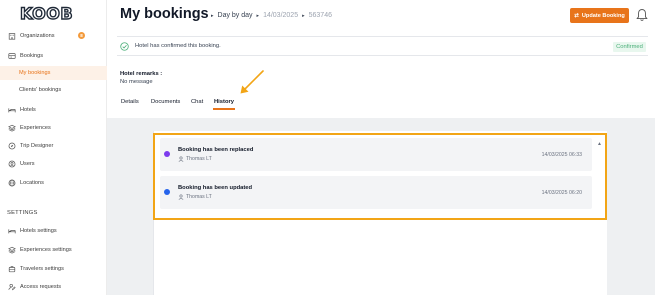 The width and height of the screenshot is (655, 295). What do you see at coordinates (197, 102) in the screenshot?
I see `tab-chat: Chat` at bounding box center [197, 102].